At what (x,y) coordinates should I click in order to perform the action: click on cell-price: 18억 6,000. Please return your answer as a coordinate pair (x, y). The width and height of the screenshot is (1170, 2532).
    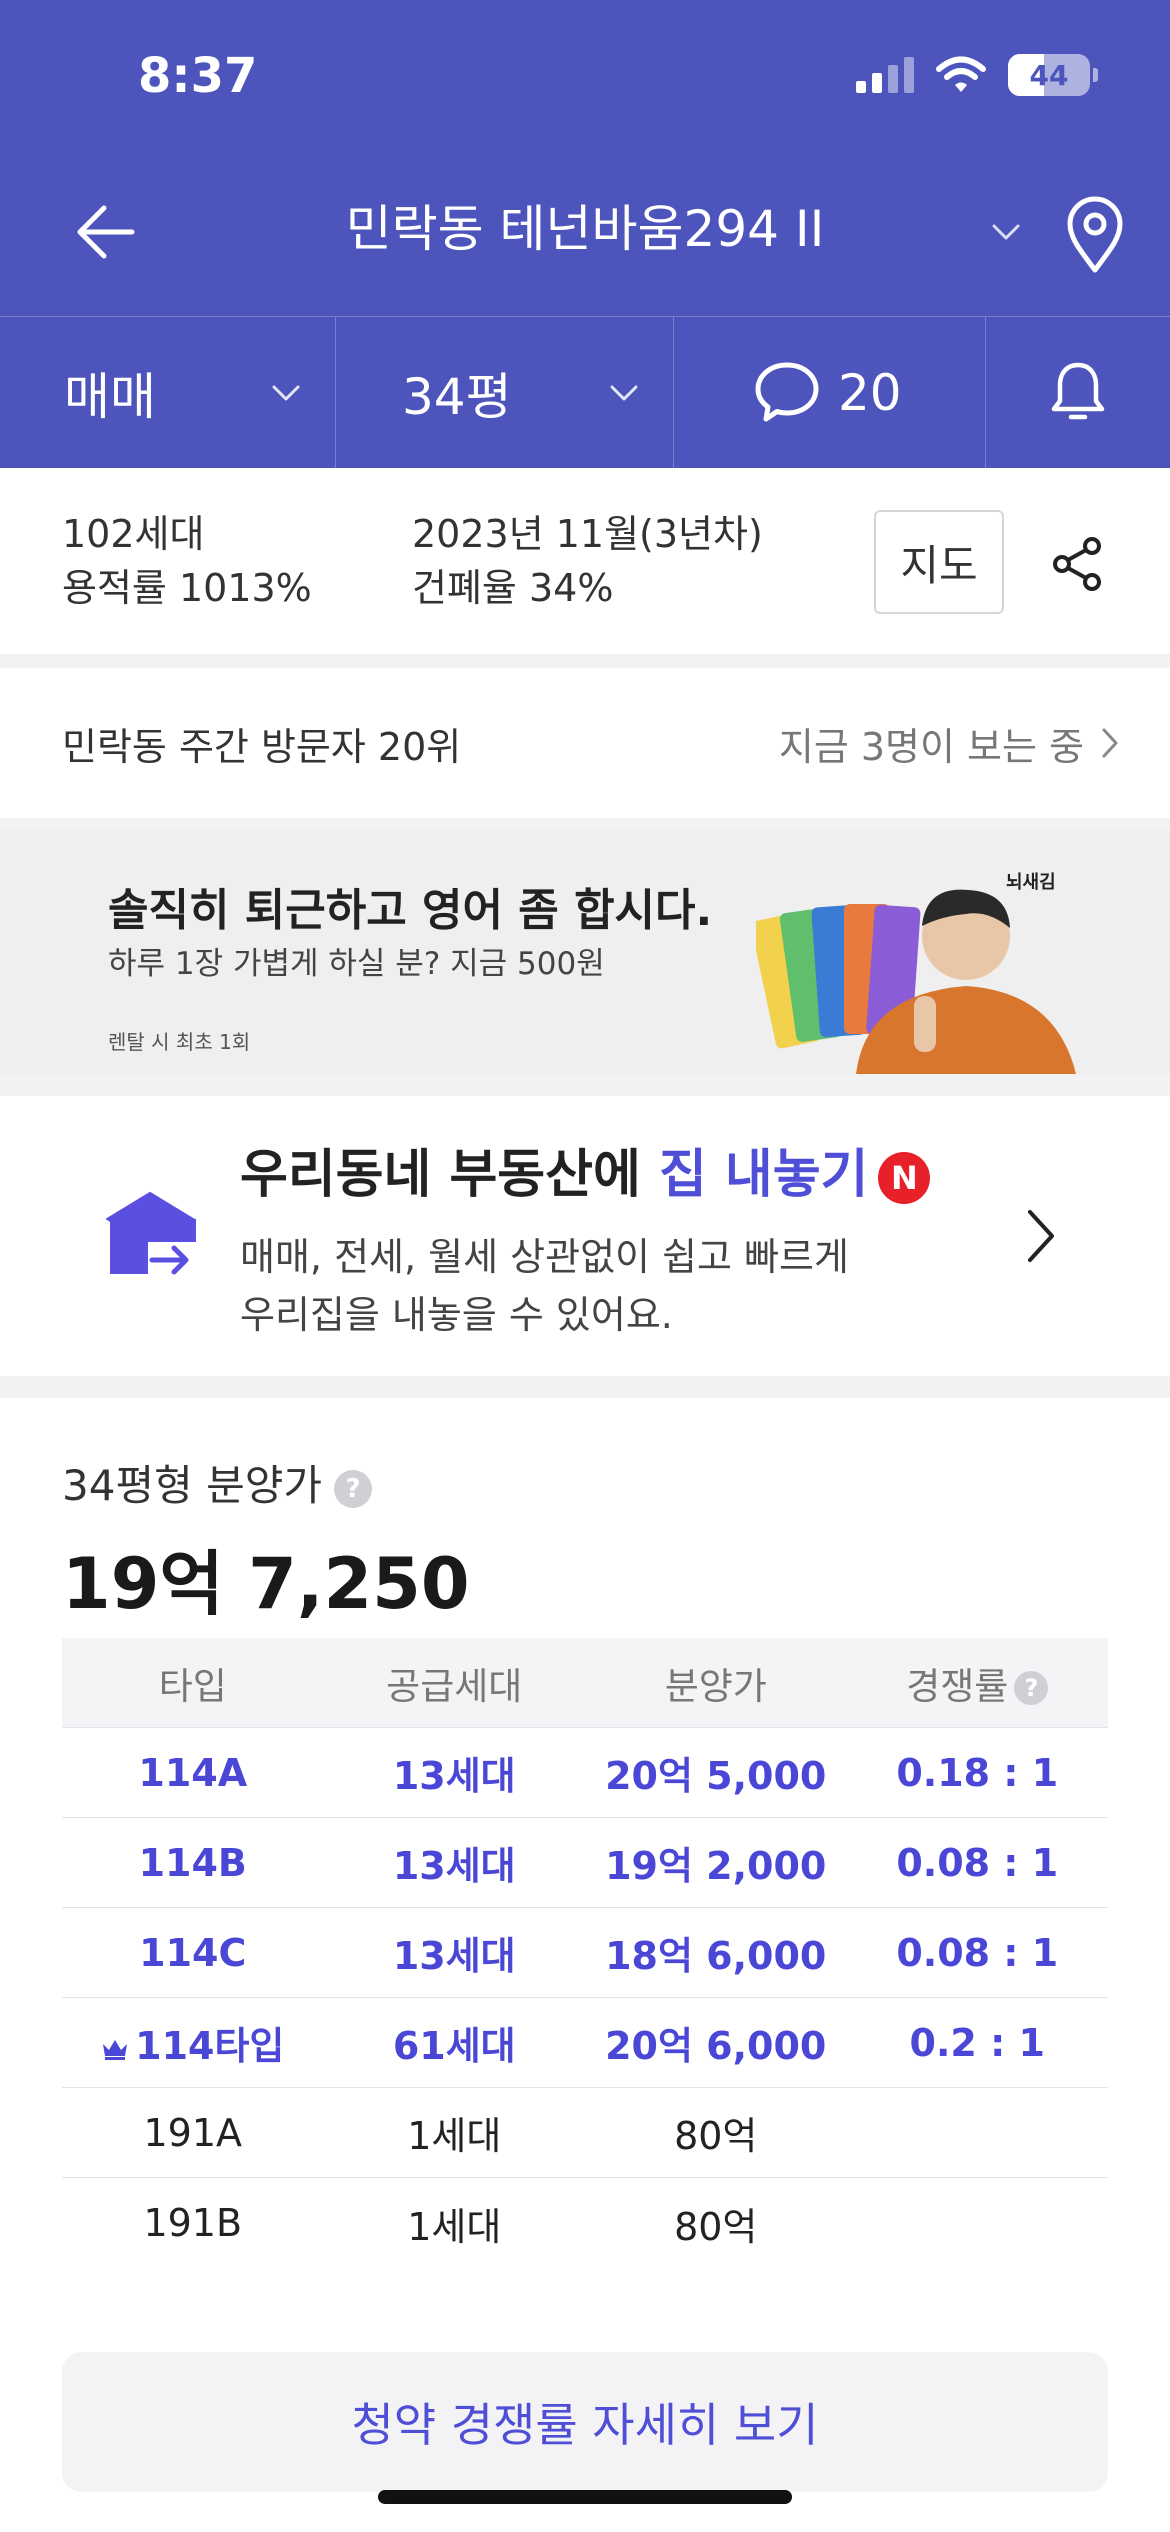
    Looking at the image, I should click on (716, 1956).